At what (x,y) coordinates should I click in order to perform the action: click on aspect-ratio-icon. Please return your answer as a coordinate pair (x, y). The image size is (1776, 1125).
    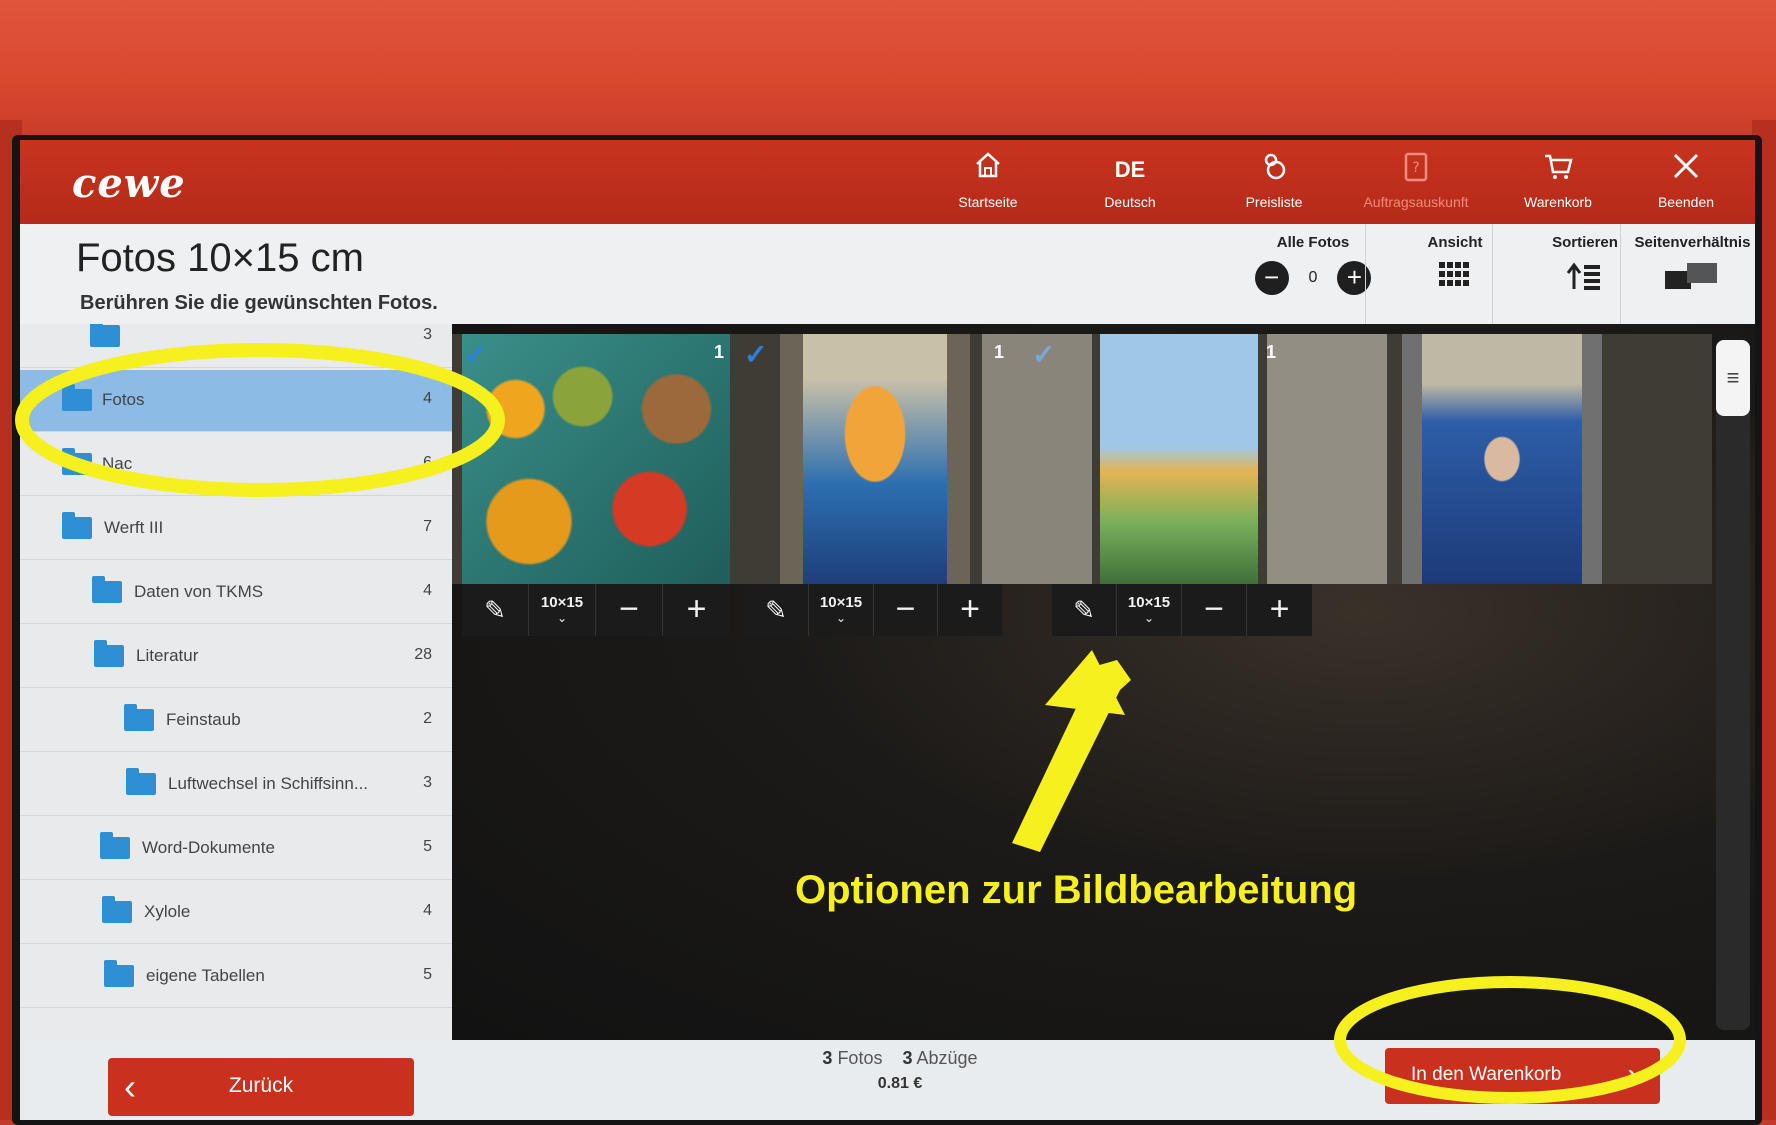
    Looking at the image, I should click on (1692, 278).